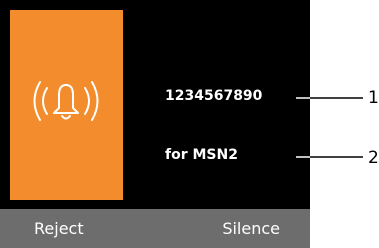 Image resolution: width=379 pixels, height=248 pixels. I want to click on callout-label-1: 1, so click(373, 98).